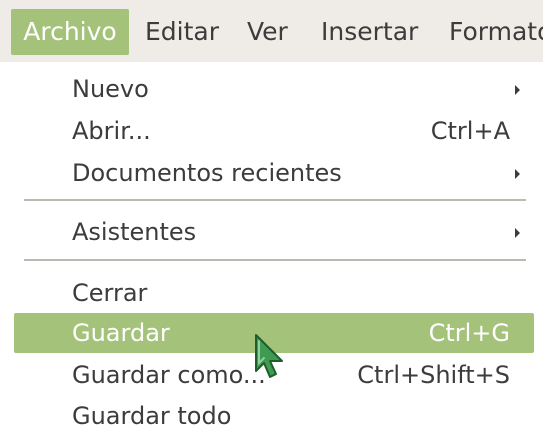  I want to click on menu-item-cerrar: Cerrar, so click(274, 293).